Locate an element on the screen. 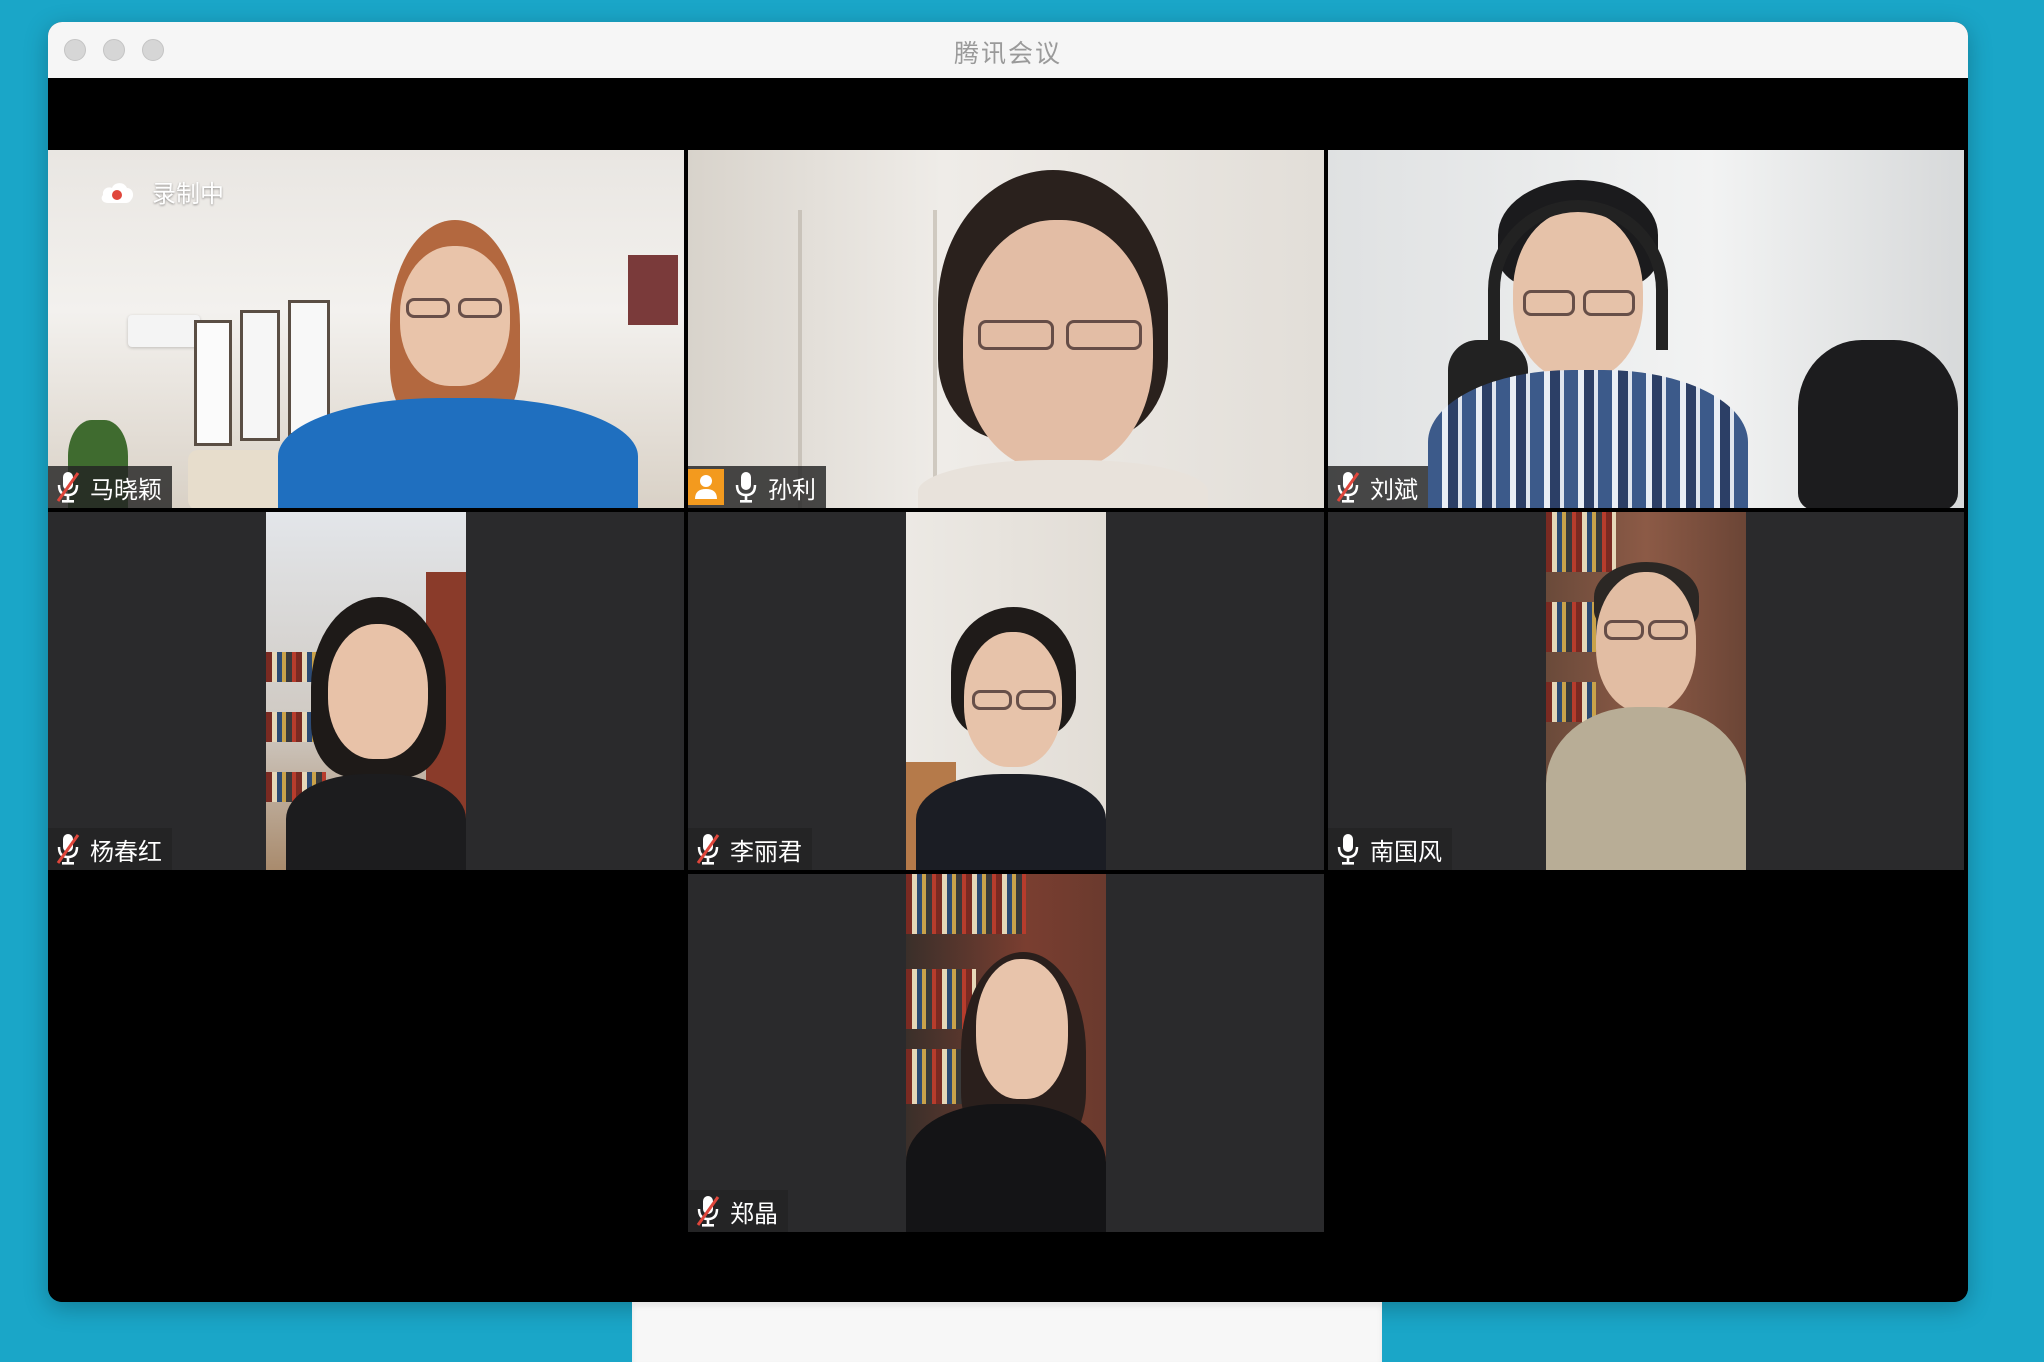 The height and width of the screenshot is (1362, 2044). participant-name: 马晓颖 is located at coordinates (126, 489).